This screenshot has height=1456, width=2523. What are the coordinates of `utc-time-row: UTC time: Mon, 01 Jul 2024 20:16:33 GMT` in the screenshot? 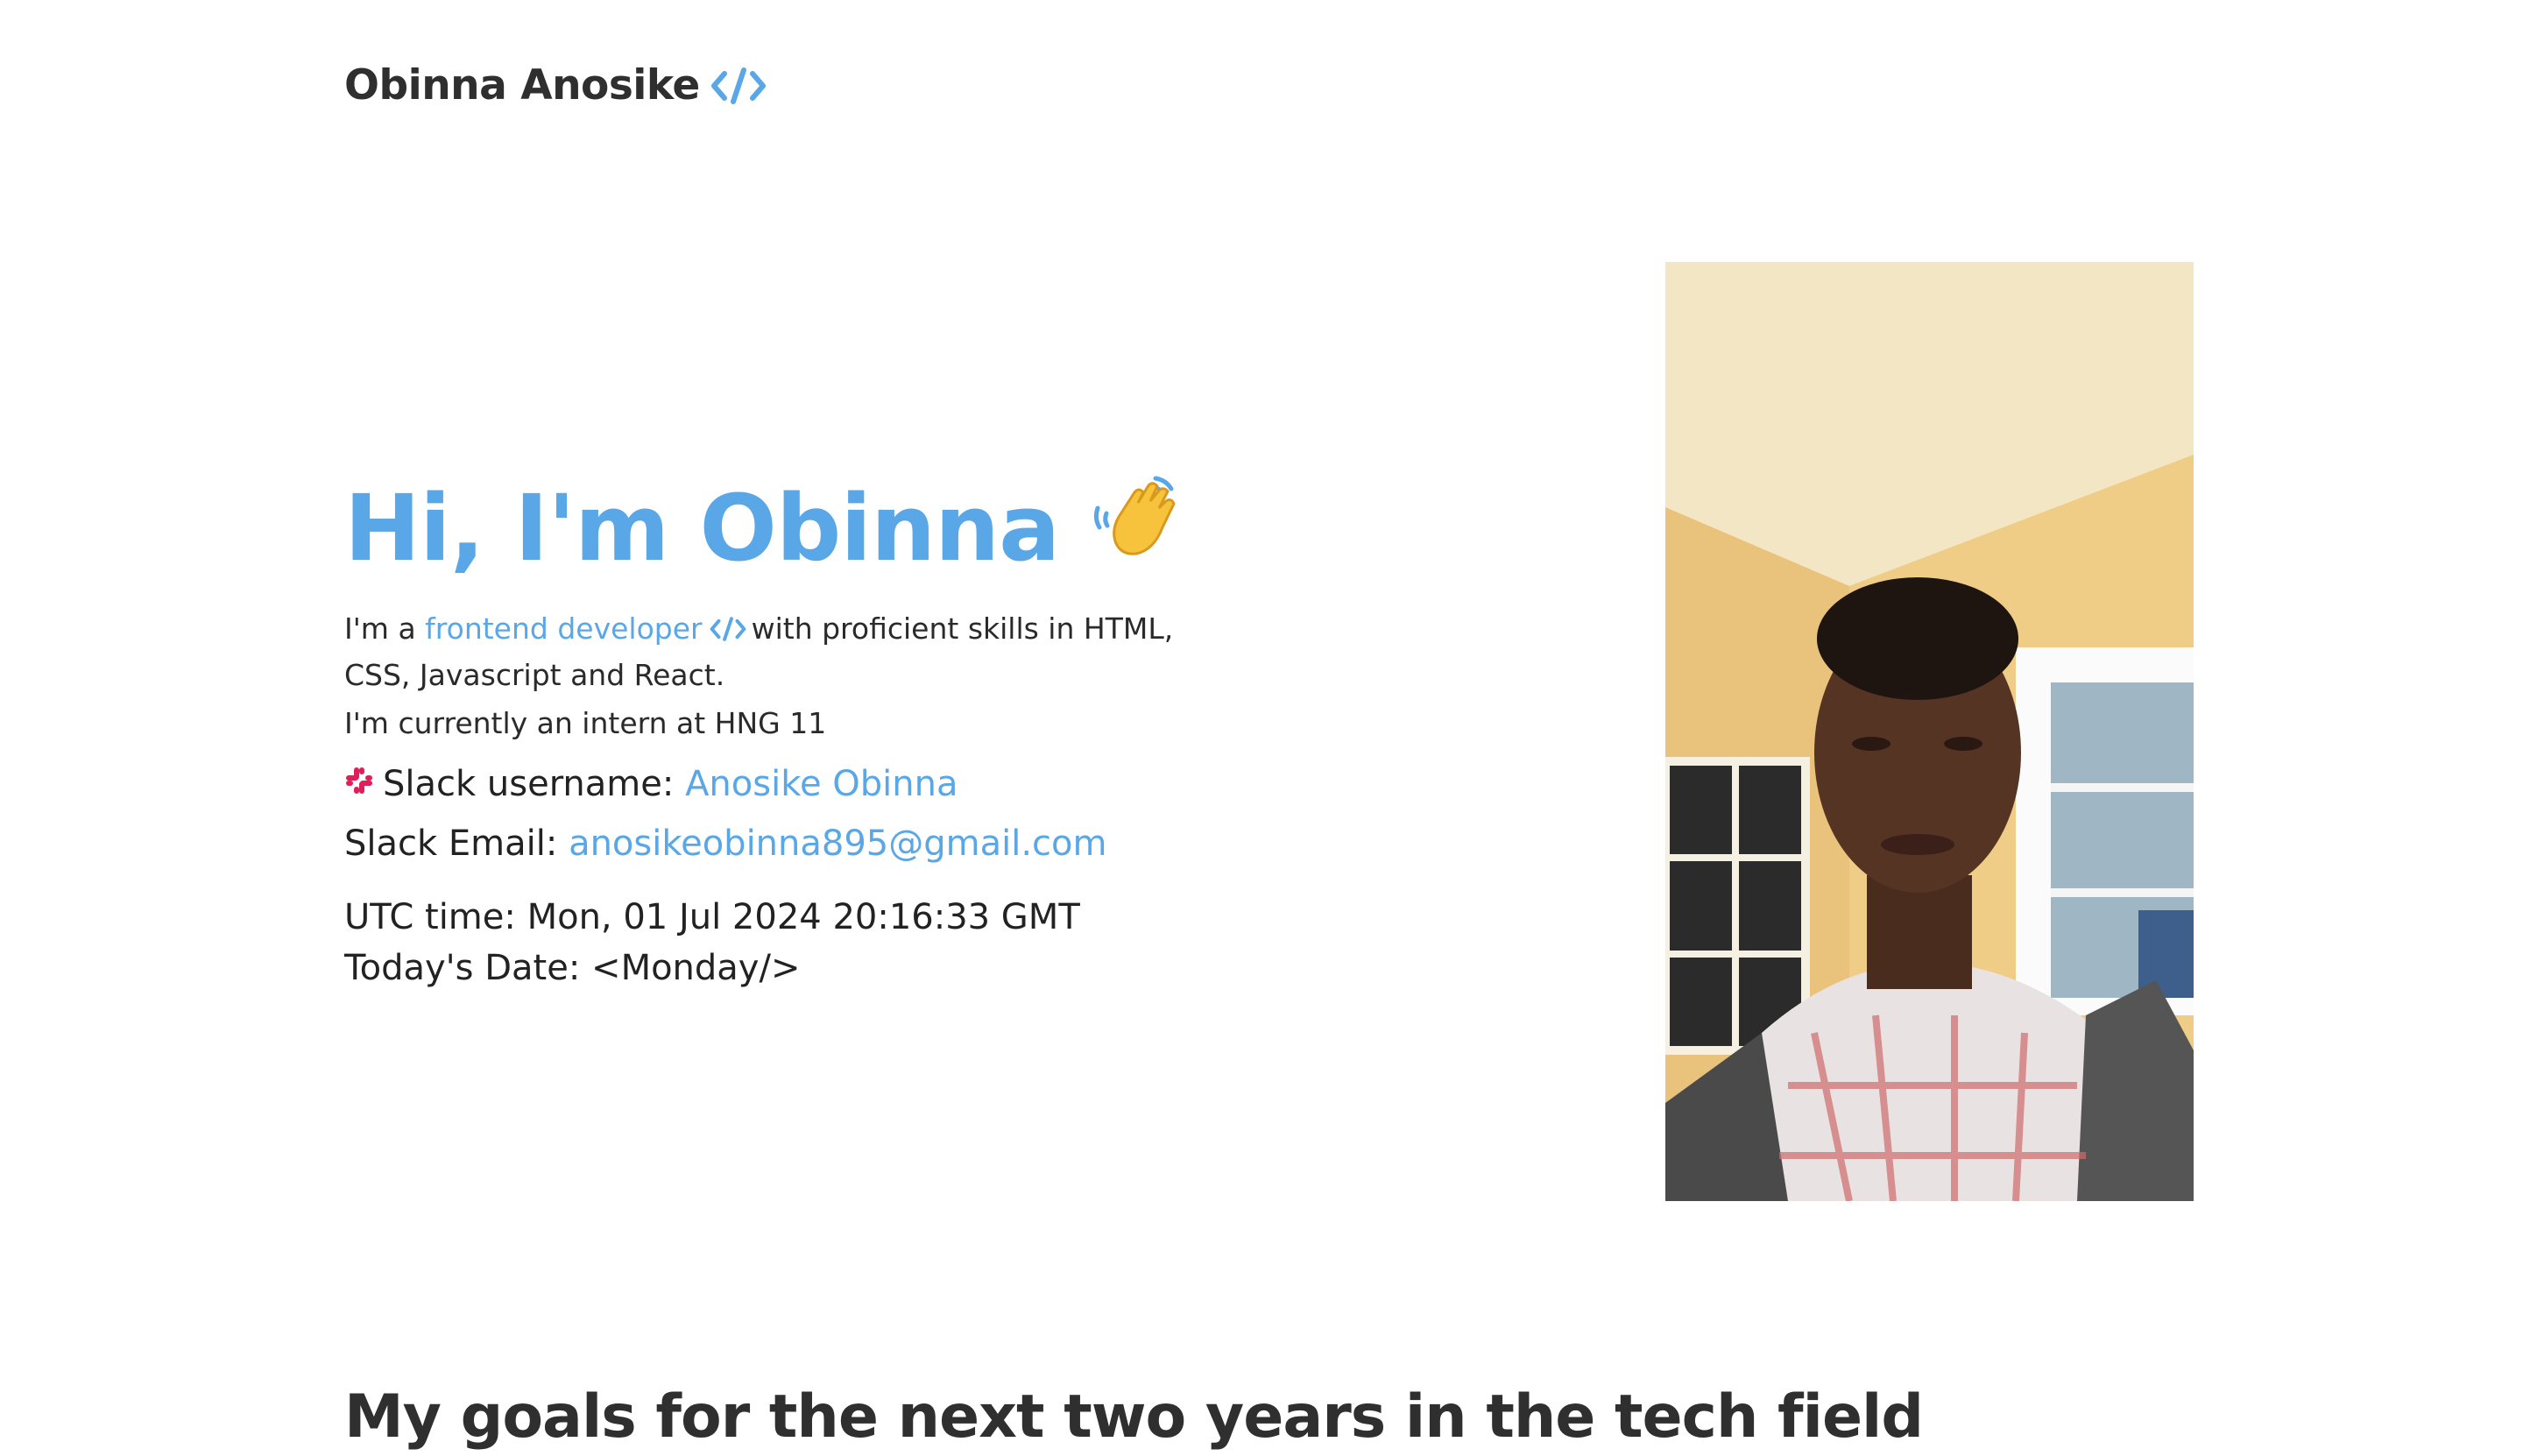 It's located at (712, 917).